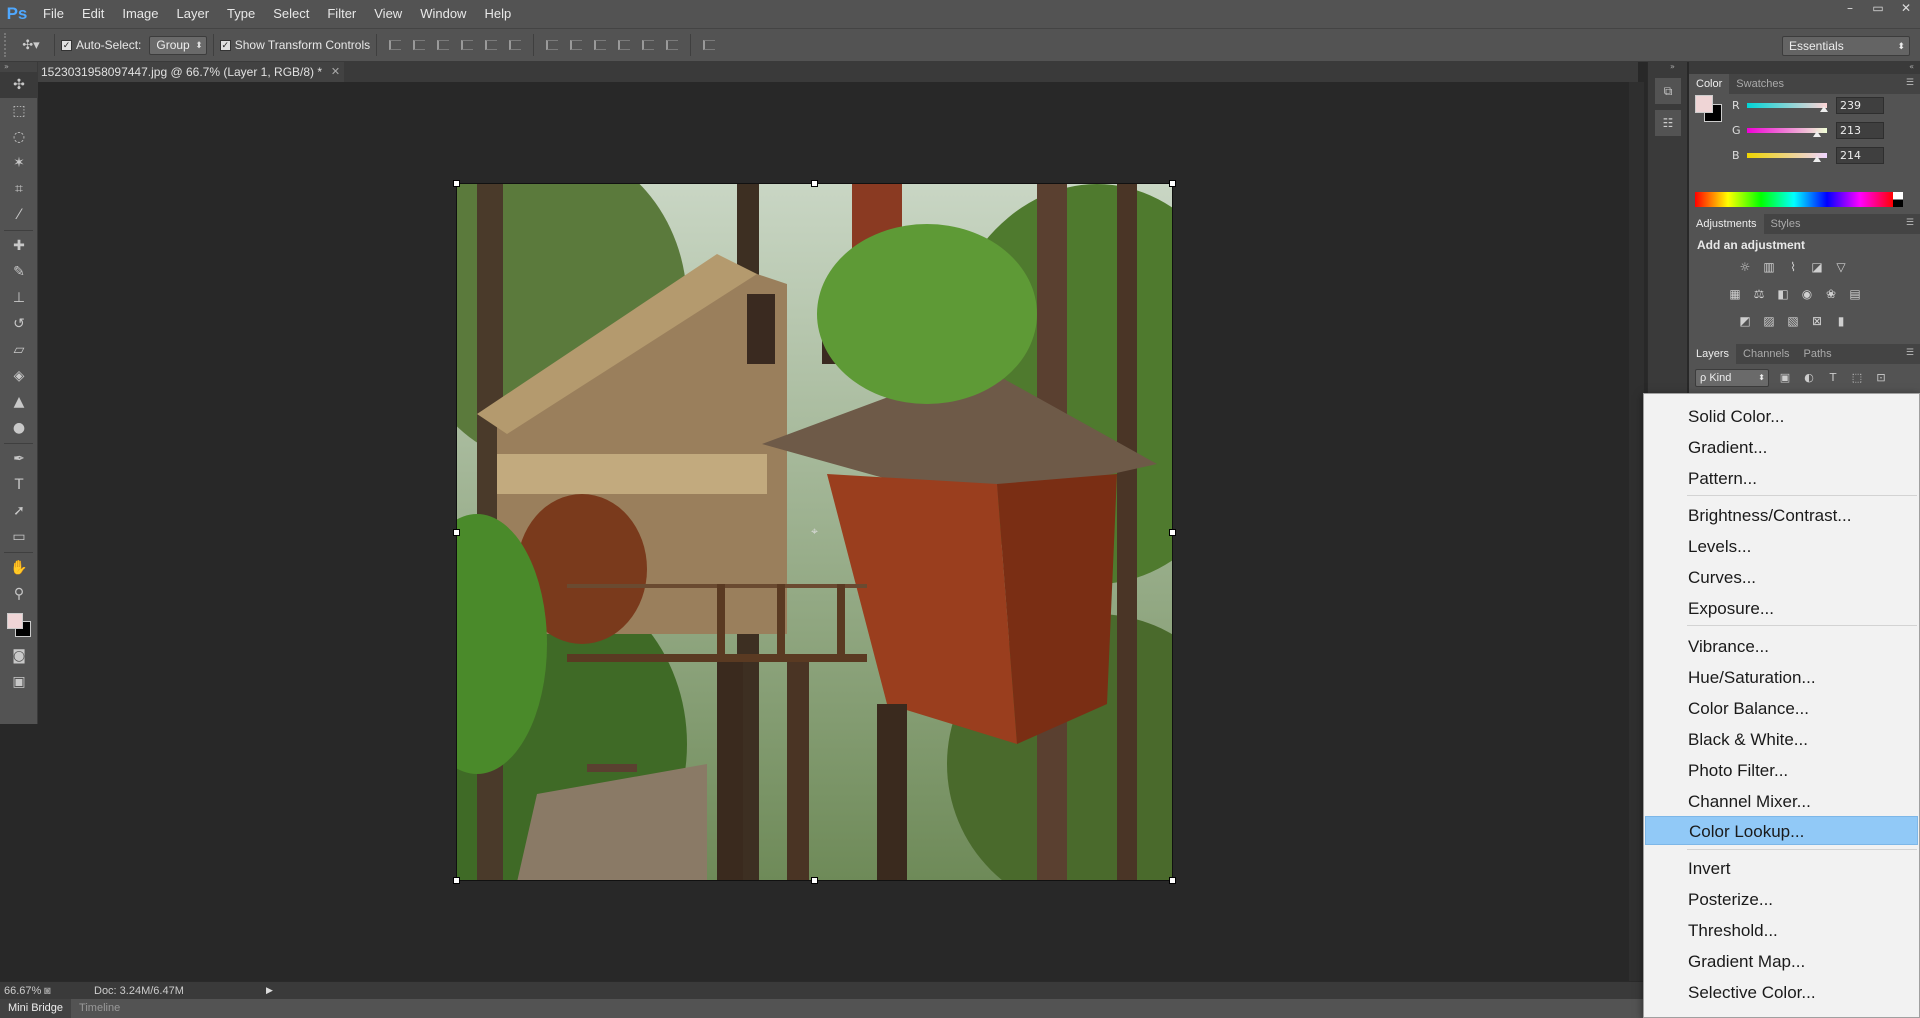 Image resolution: width=1920 pixels, height=1018 pixels. Describe the element at coordinates (1831, 294) in the screenshot. I see `channel-mixer-icon: ❀` at that location.